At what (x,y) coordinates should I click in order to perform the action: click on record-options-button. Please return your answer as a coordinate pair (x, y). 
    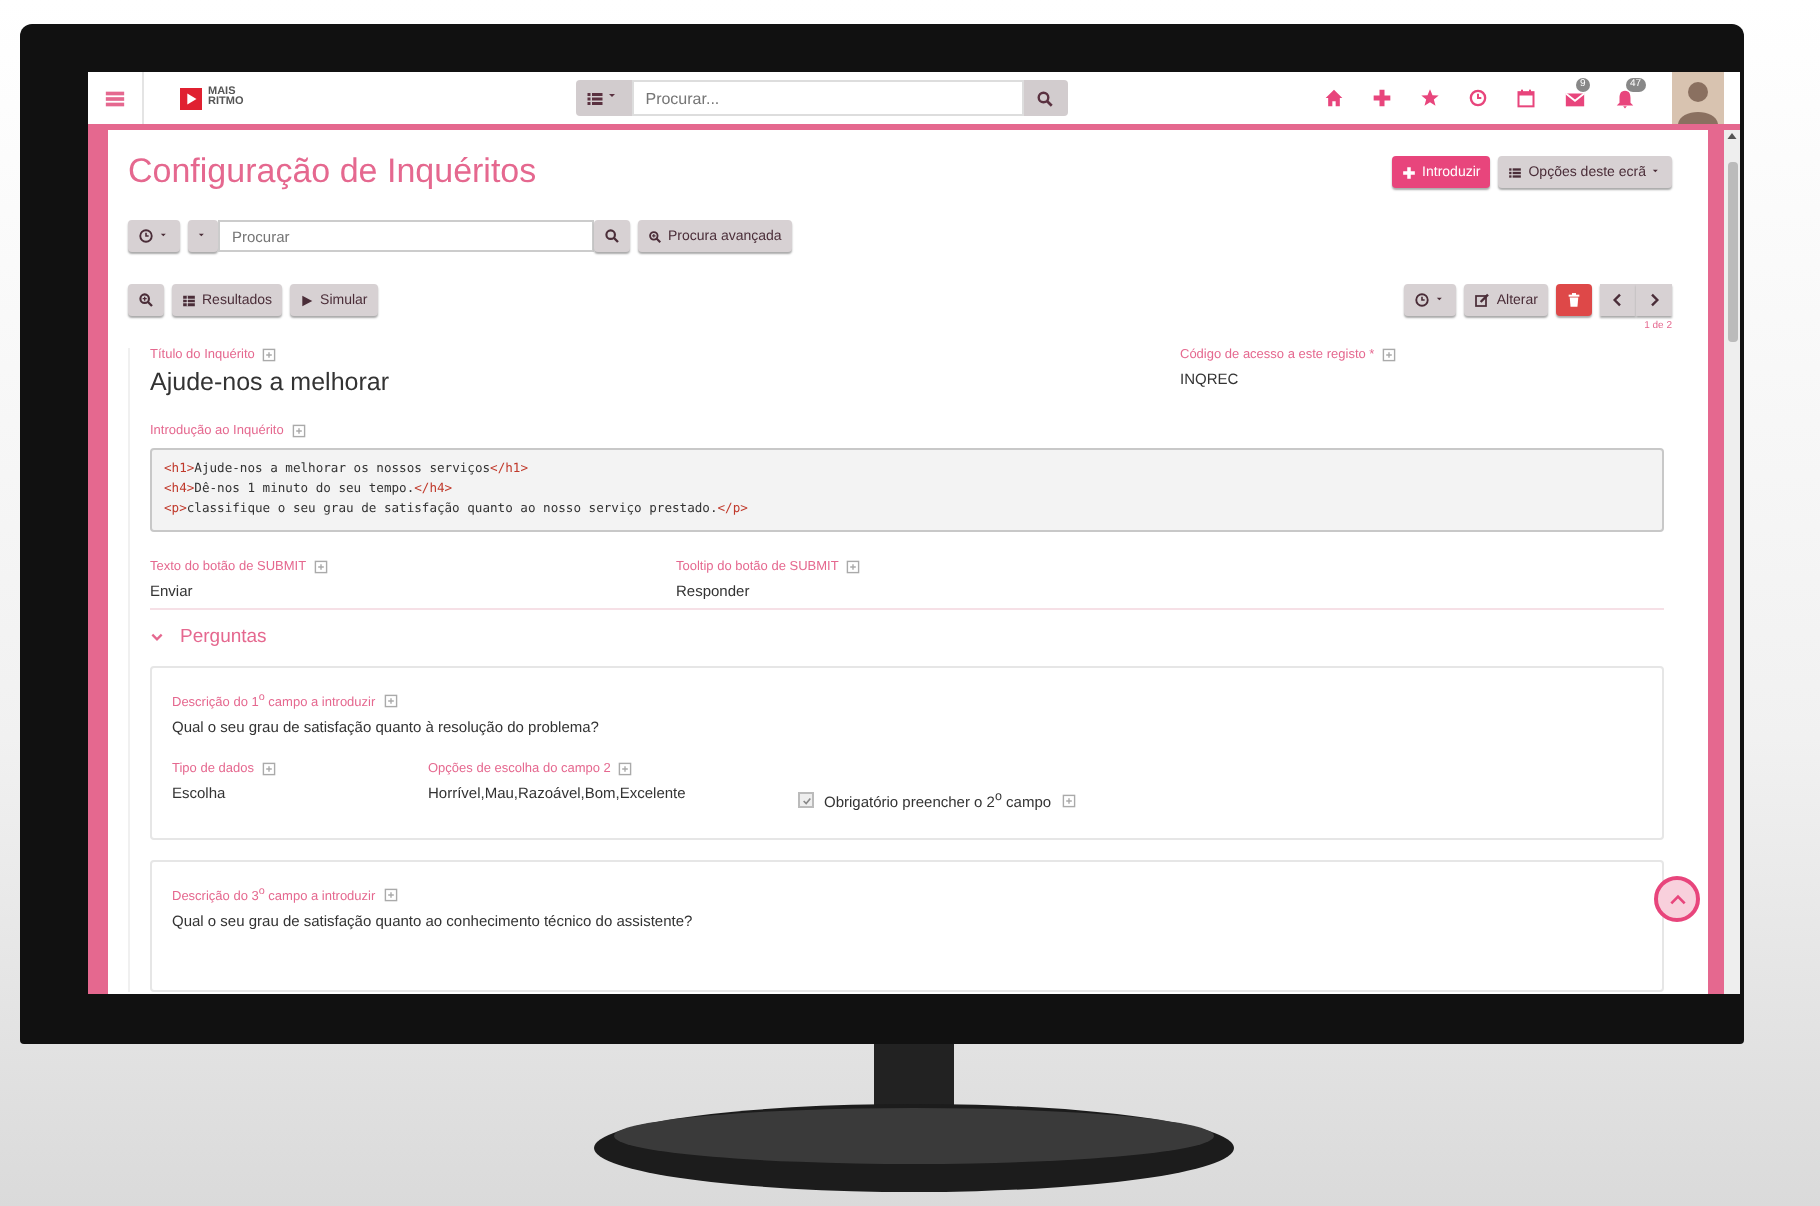
    Looking at the image, I should click on (1430, 300).